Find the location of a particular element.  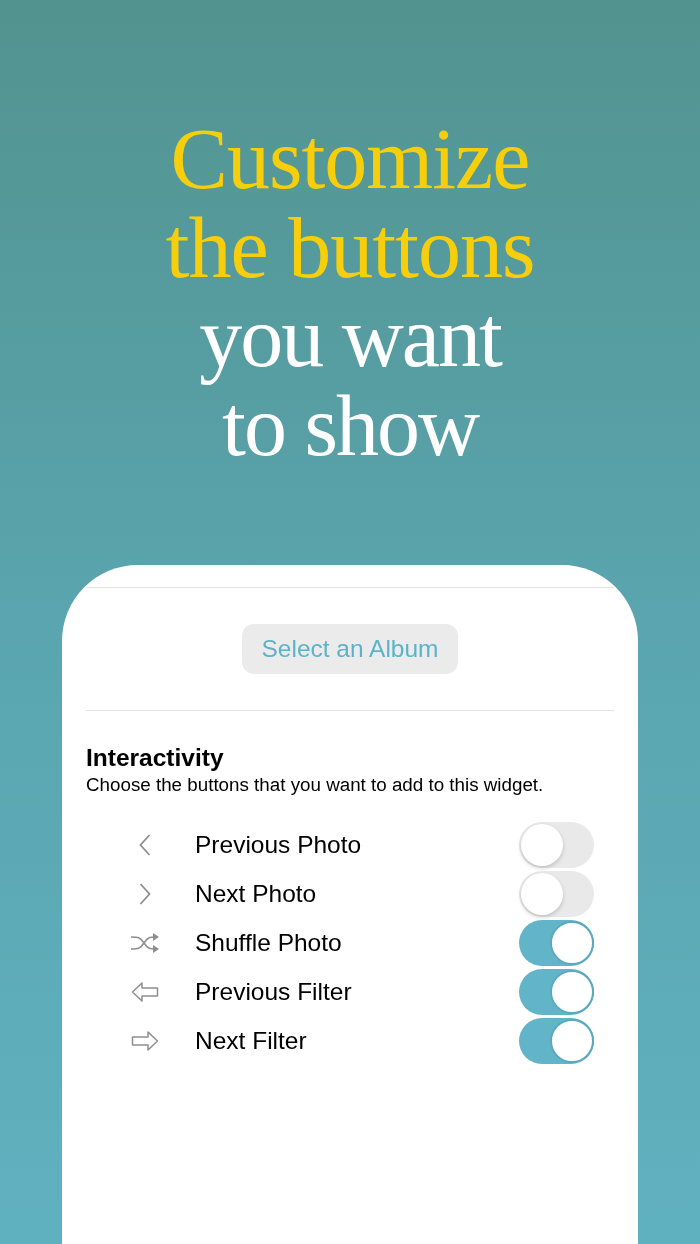

headline-line: to show is located at coordinates (350, 426).